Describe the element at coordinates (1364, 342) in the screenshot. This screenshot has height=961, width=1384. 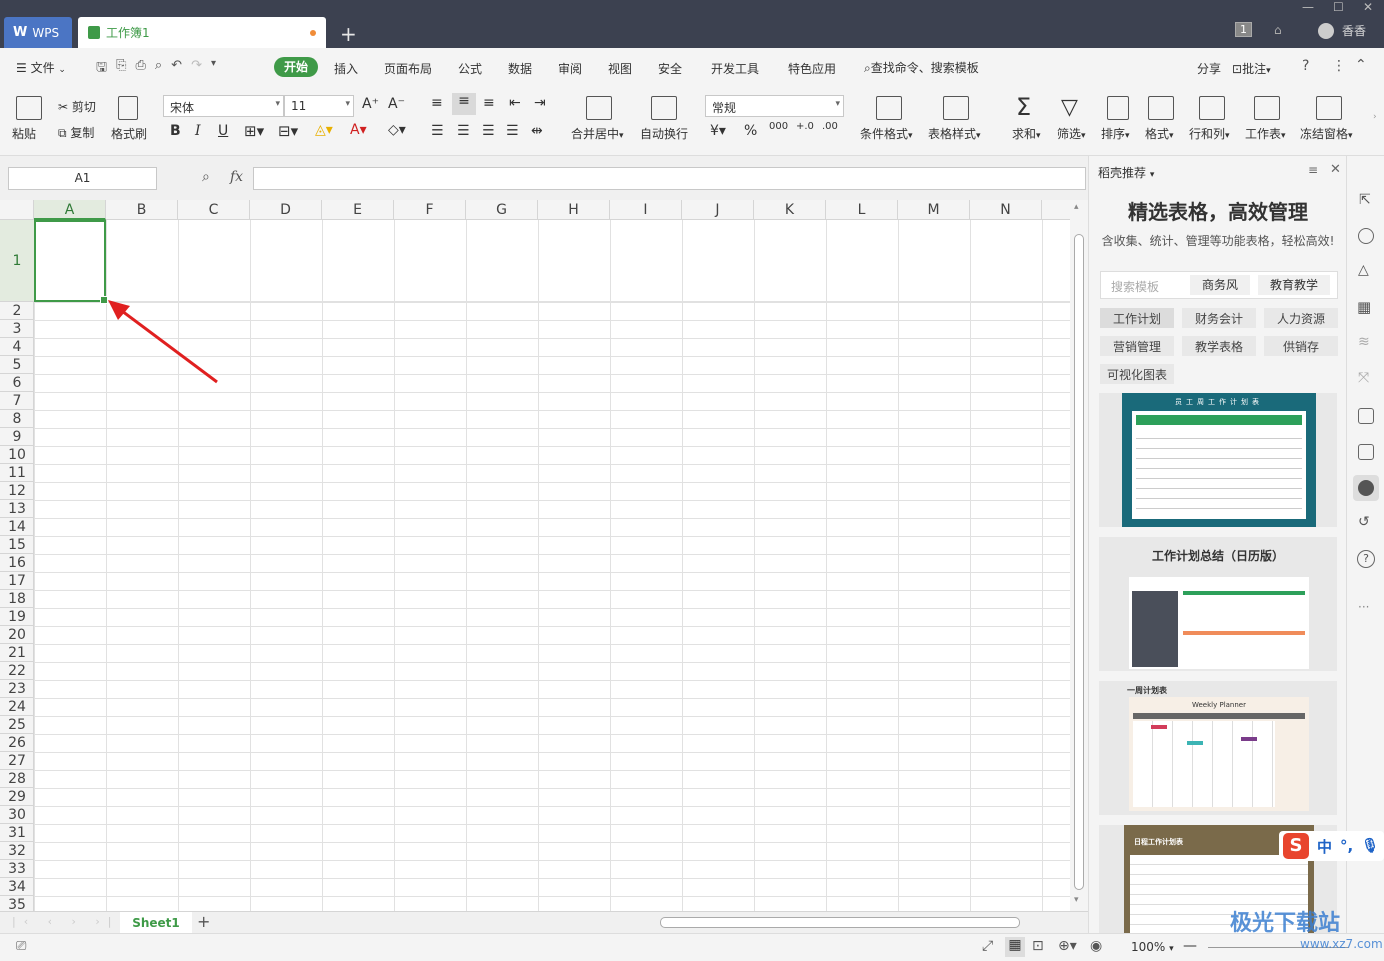
I see `filter-panel-icon: ≋` at that location.